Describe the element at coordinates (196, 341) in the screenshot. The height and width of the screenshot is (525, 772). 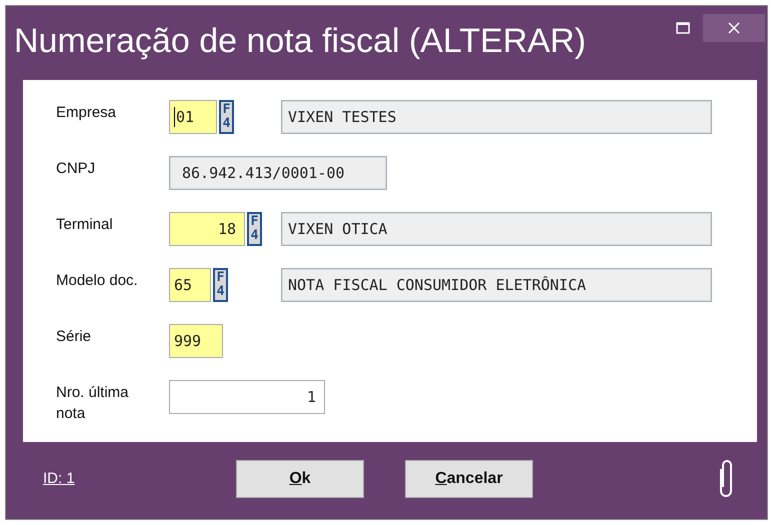
I see `input-field: 999` at that location.